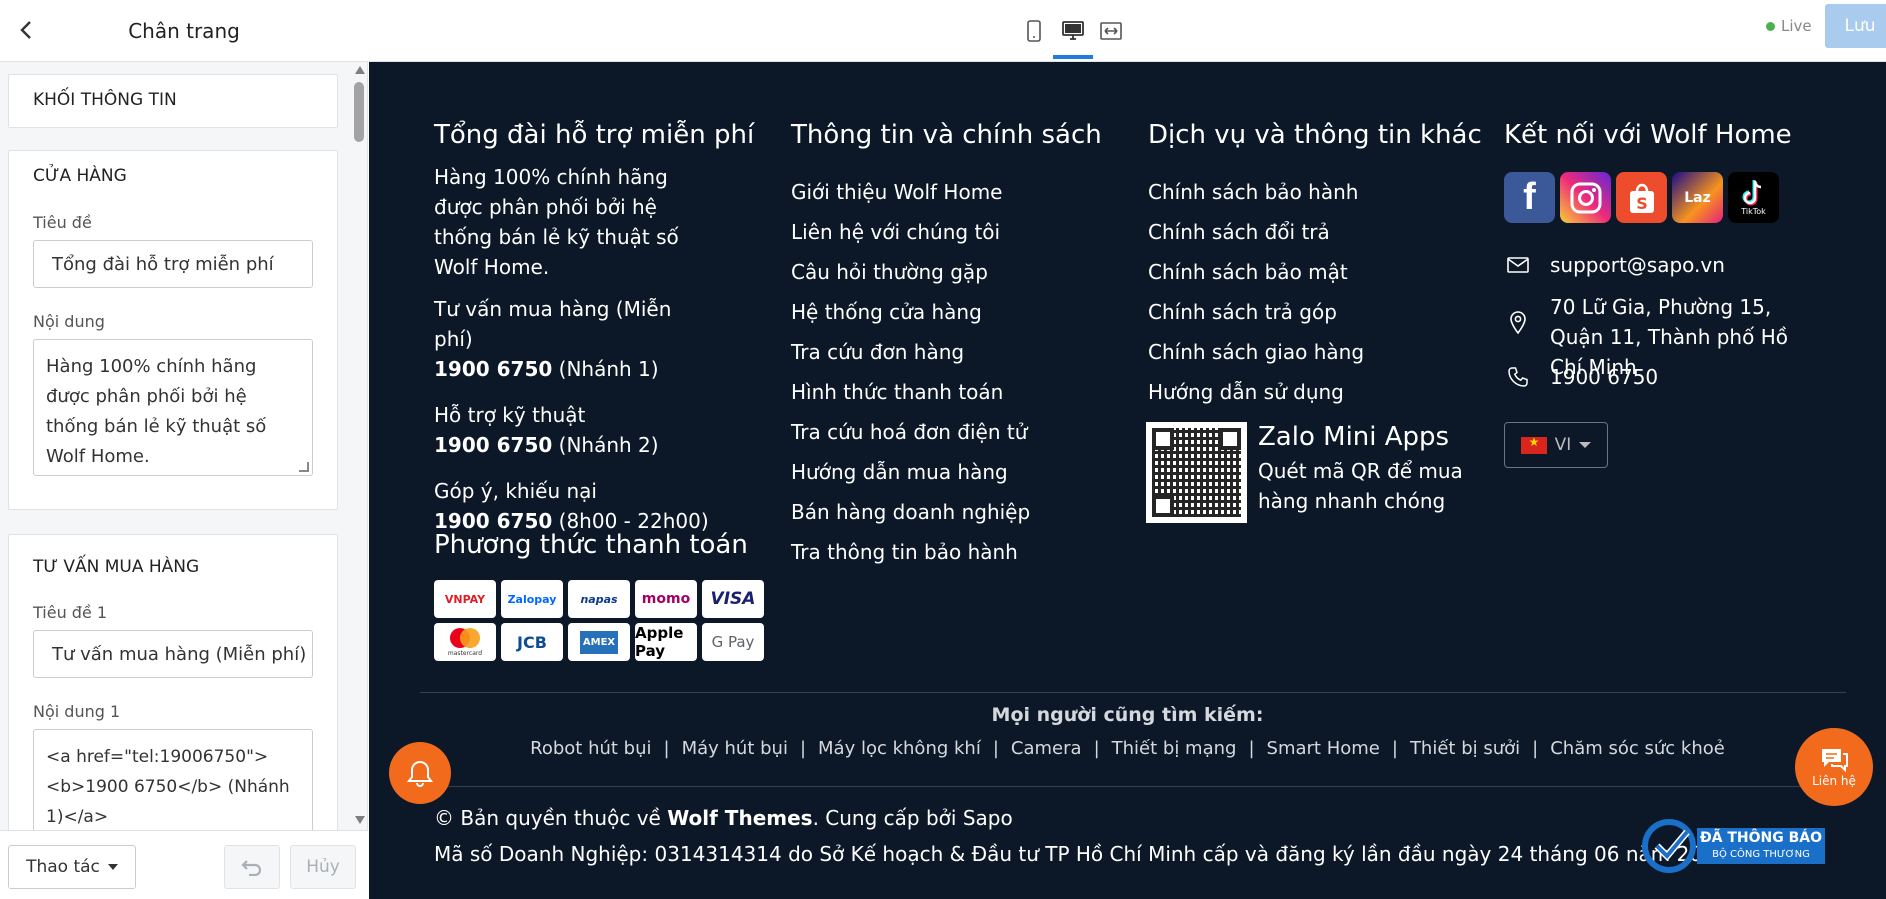 This screenshot has width=1886, height=899. Describe the element at coordinates (1256, 312) in the screenshot. I see `link-installment-policy: Chính sách trả góp` at that location.